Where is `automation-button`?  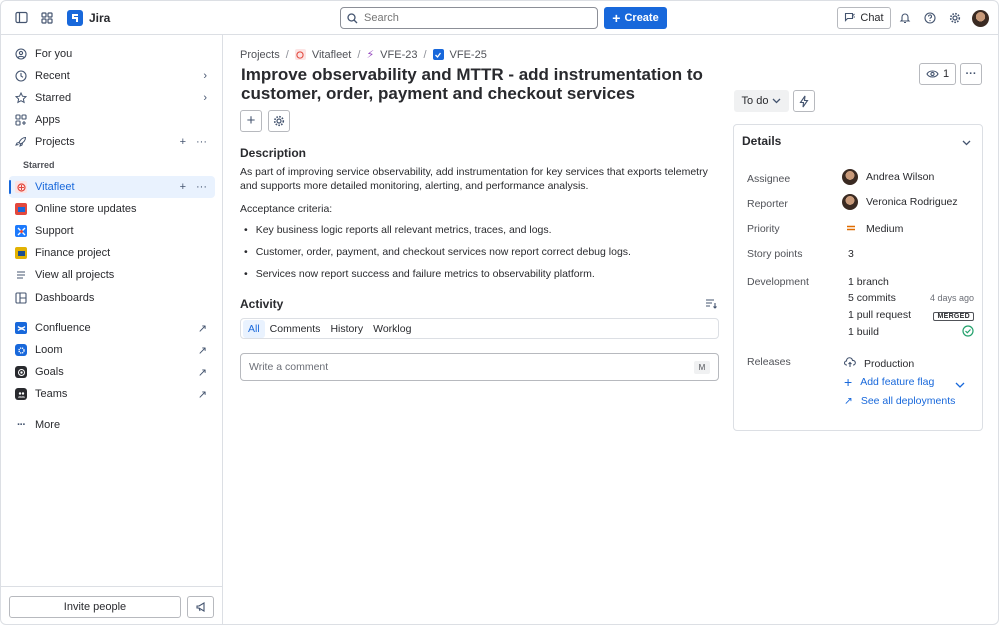 automation-button is located at coordinates (804, 101).